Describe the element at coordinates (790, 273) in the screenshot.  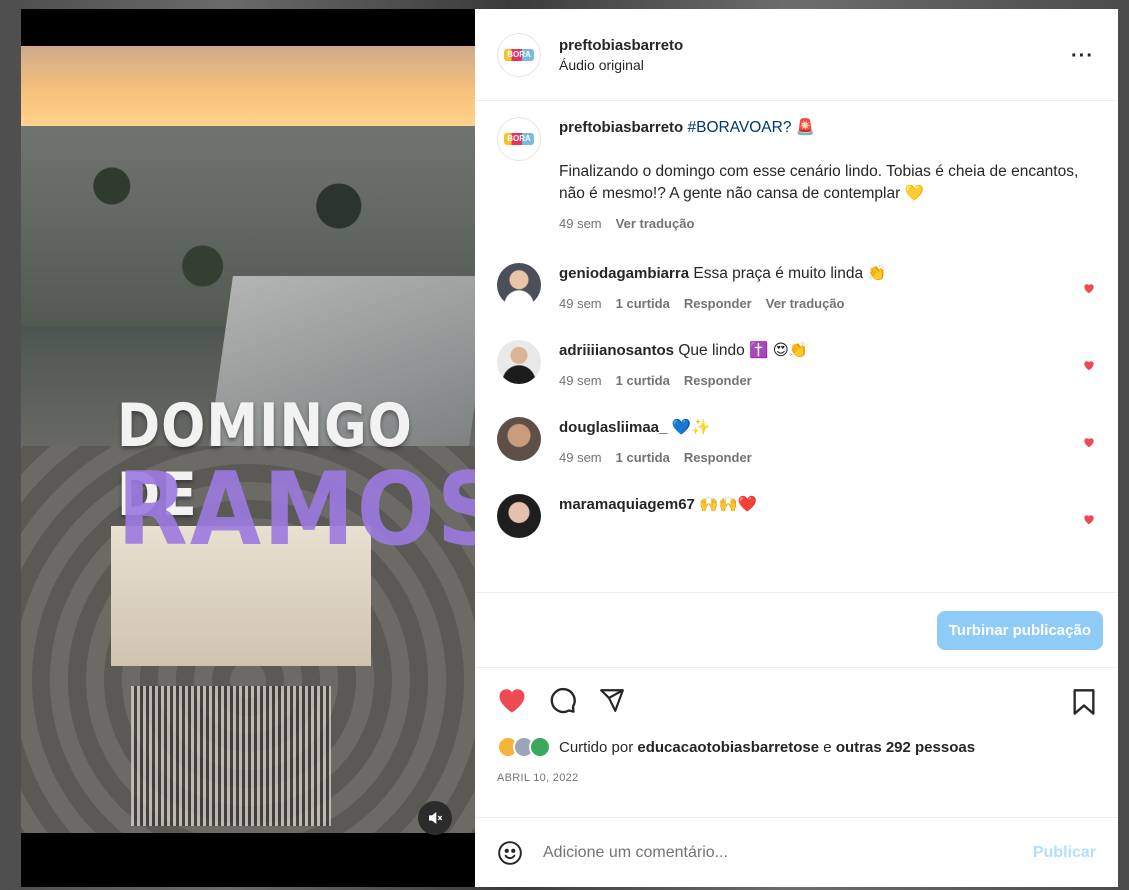
I see `comment-text: Essa praça é muito linda 👏` at that location.